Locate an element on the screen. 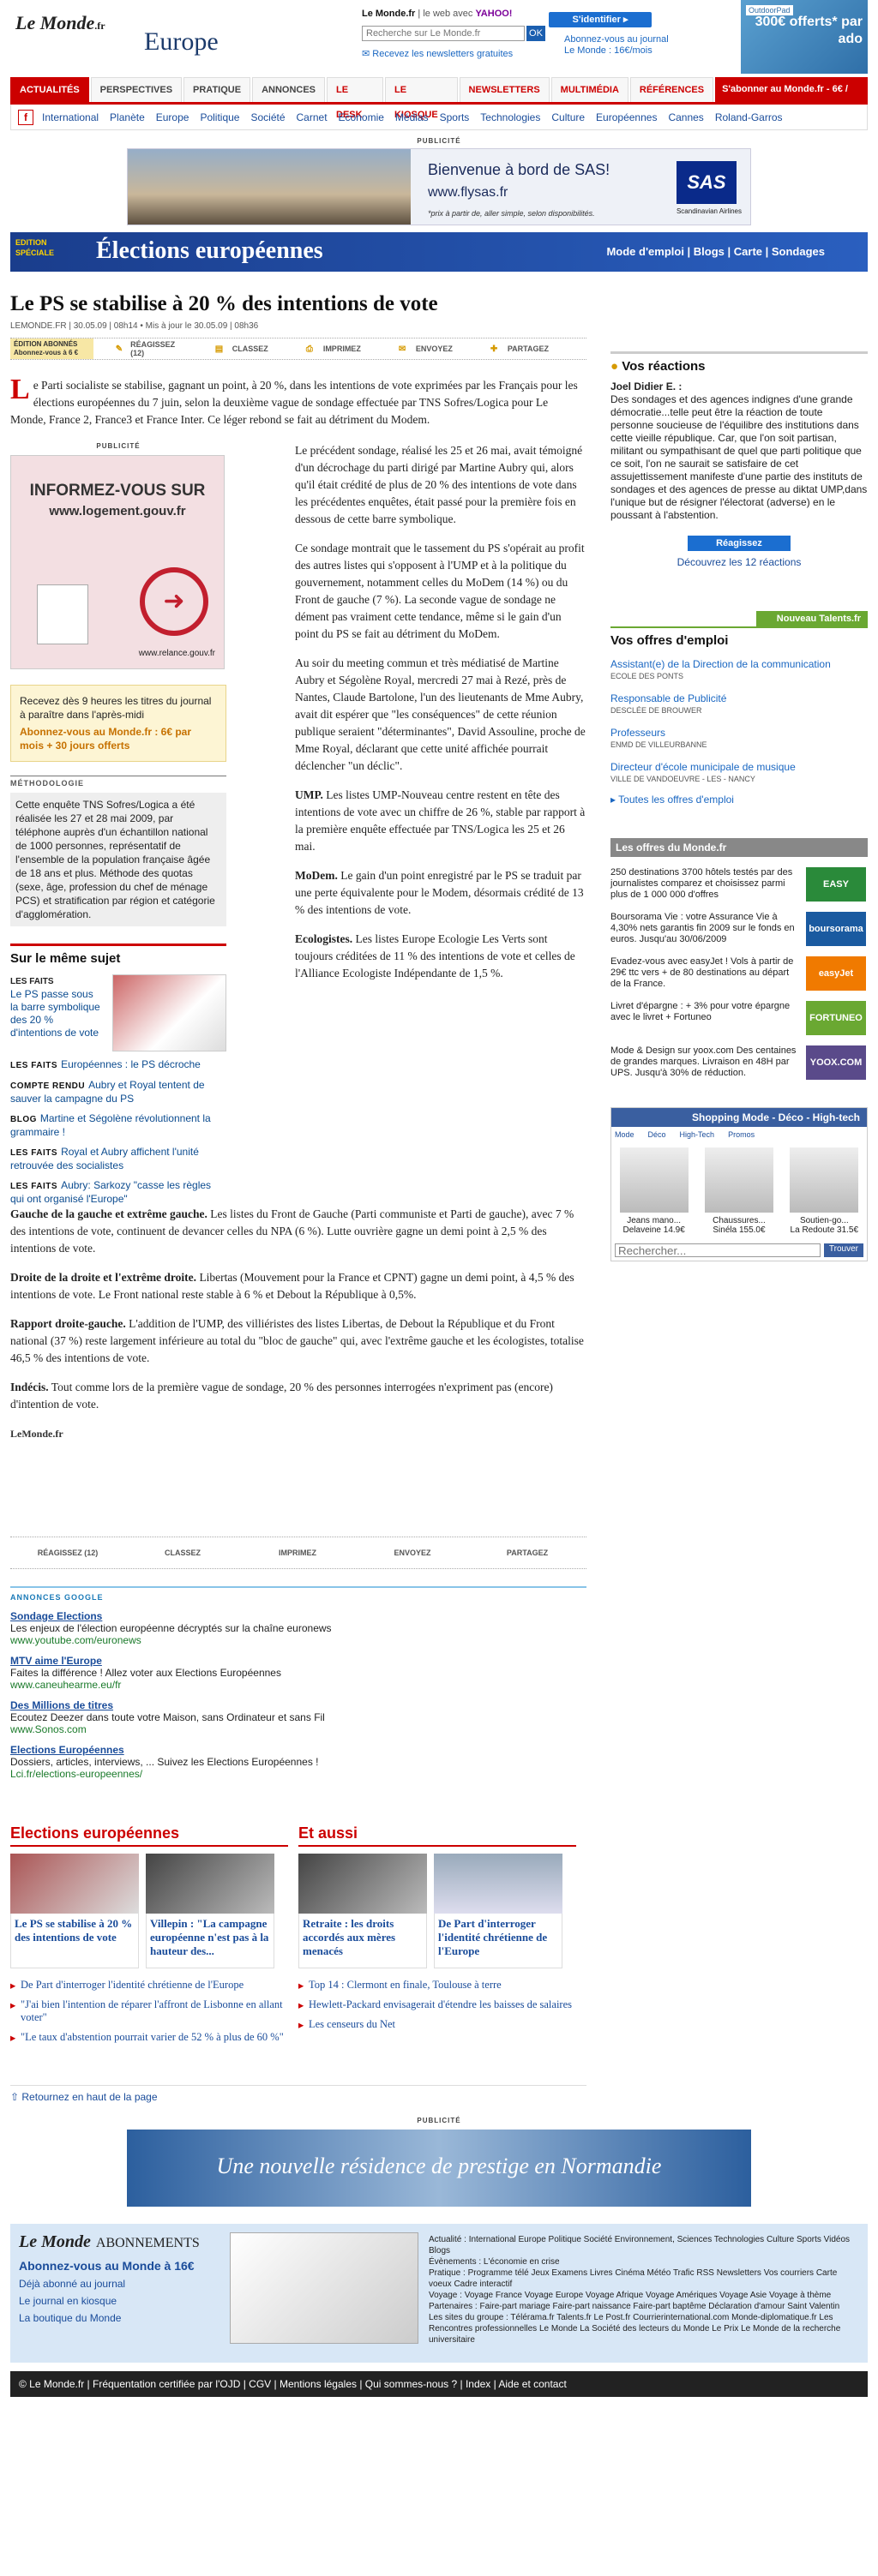  shop-tab: Promos is located at coordinates (741, 1134).